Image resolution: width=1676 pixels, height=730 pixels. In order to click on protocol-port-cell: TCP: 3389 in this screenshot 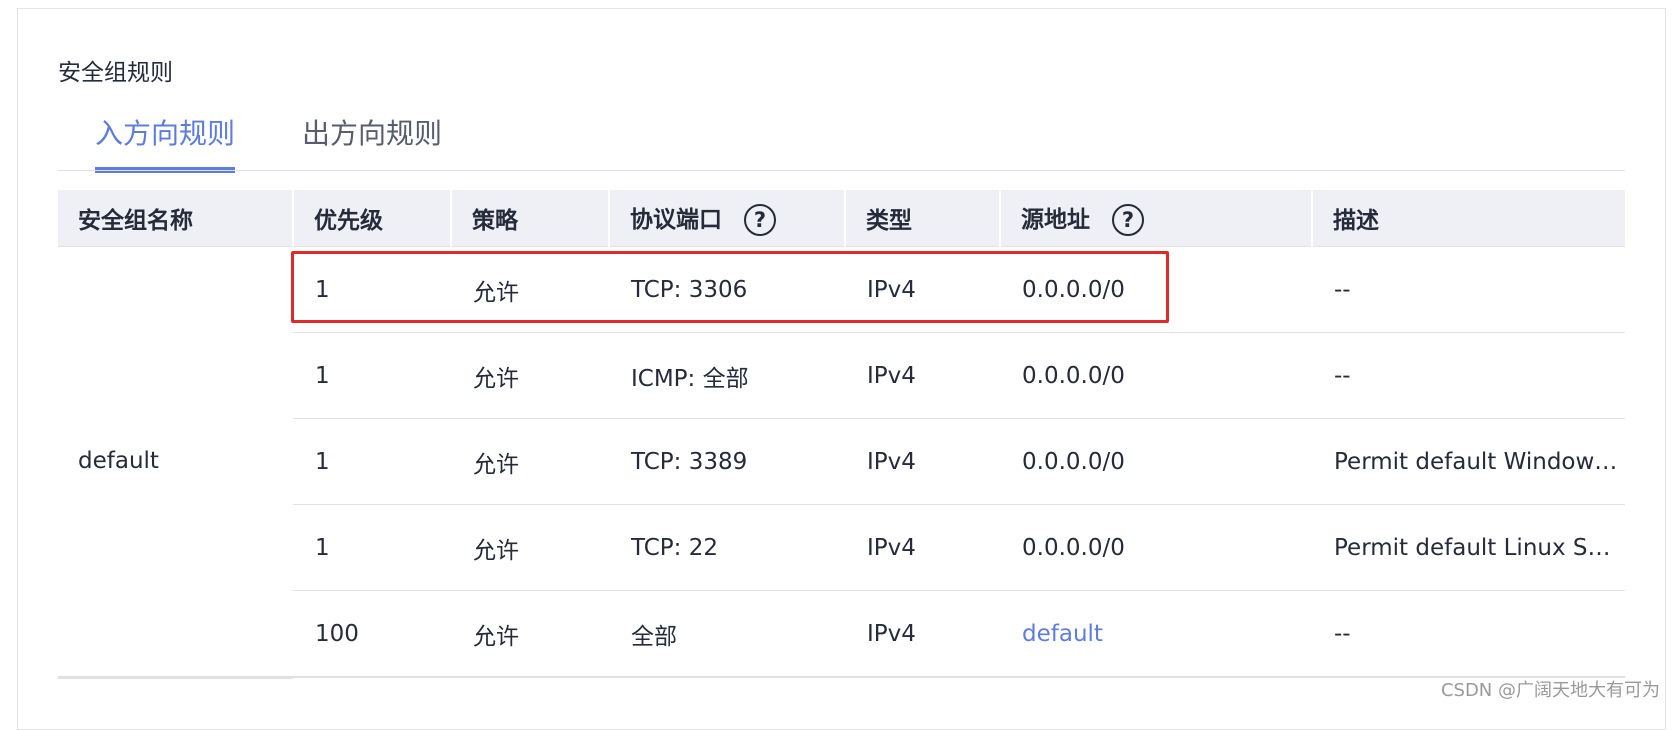, I will do `click(727, 461)`.